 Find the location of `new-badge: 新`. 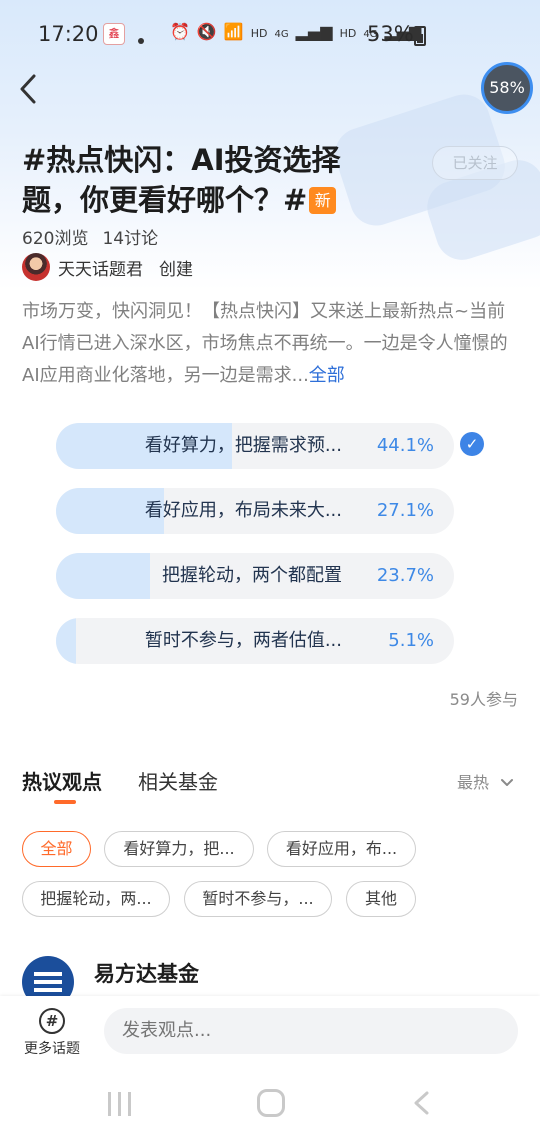

new-badge: 新 is located at coordinates (323, 200).